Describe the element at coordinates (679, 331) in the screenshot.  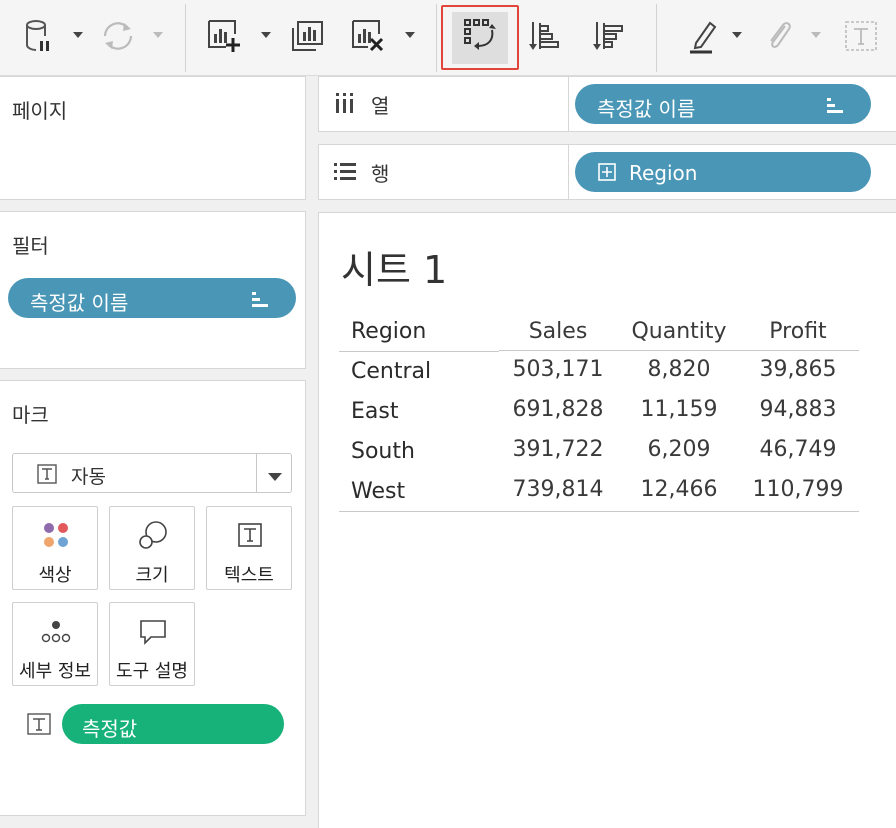
I see `column-header-quantity: Quantity` at that location.